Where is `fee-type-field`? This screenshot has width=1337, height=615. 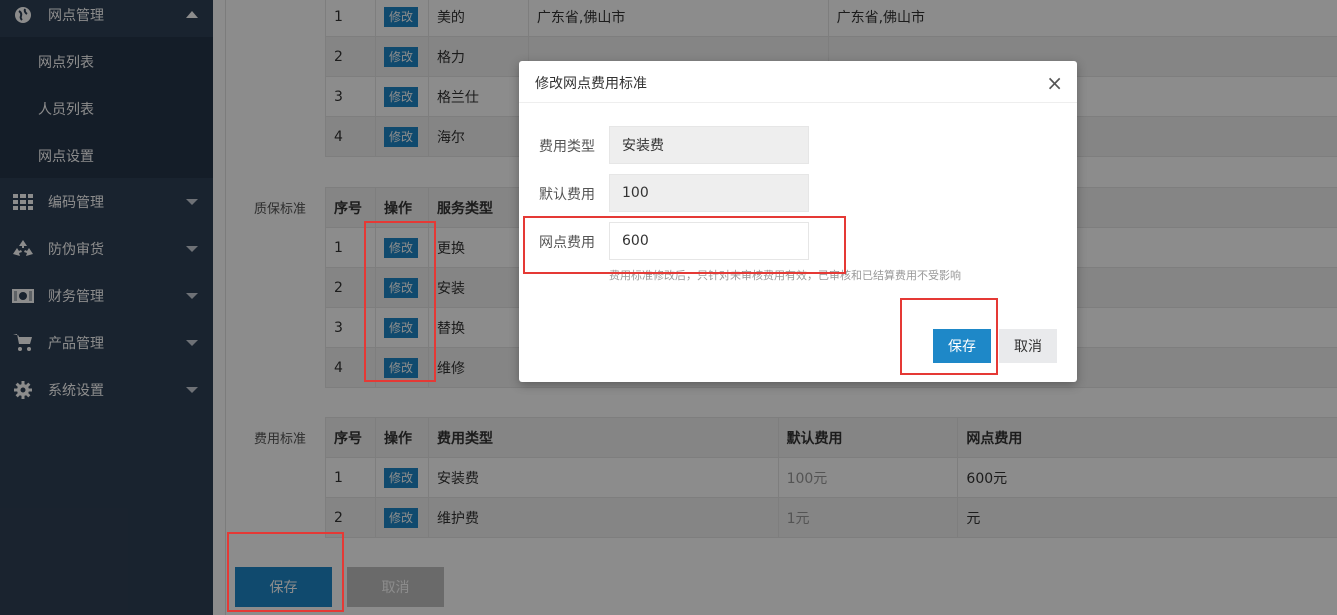
fee-type-field is located at coordinates (709, 145).